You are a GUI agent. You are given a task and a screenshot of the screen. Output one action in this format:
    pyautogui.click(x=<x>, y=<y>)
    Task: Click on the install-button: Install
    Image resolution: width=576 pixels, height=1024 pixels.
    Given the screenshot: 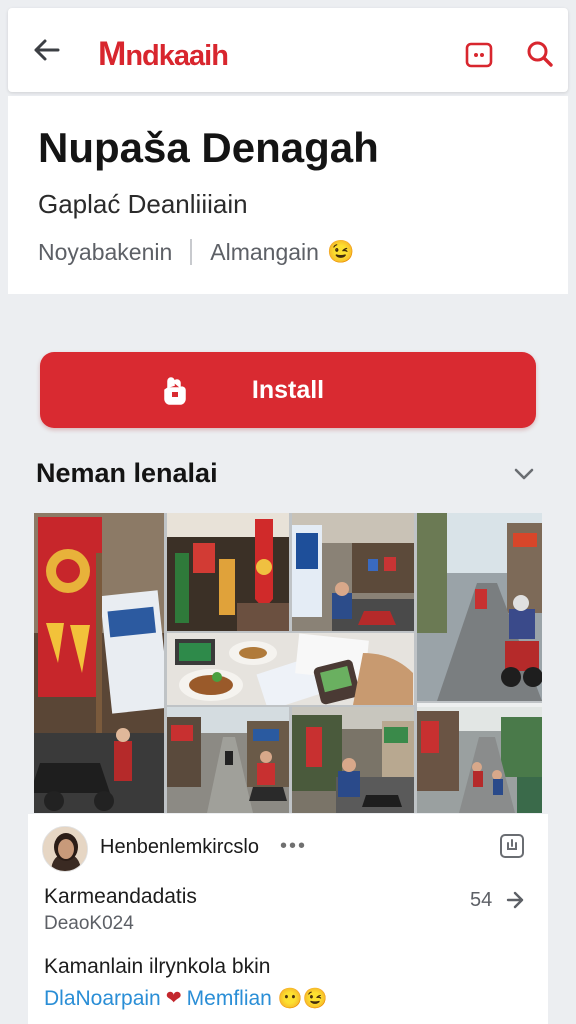 What is the action you would take?
    pyautogui.click(x=288, y=390)
    